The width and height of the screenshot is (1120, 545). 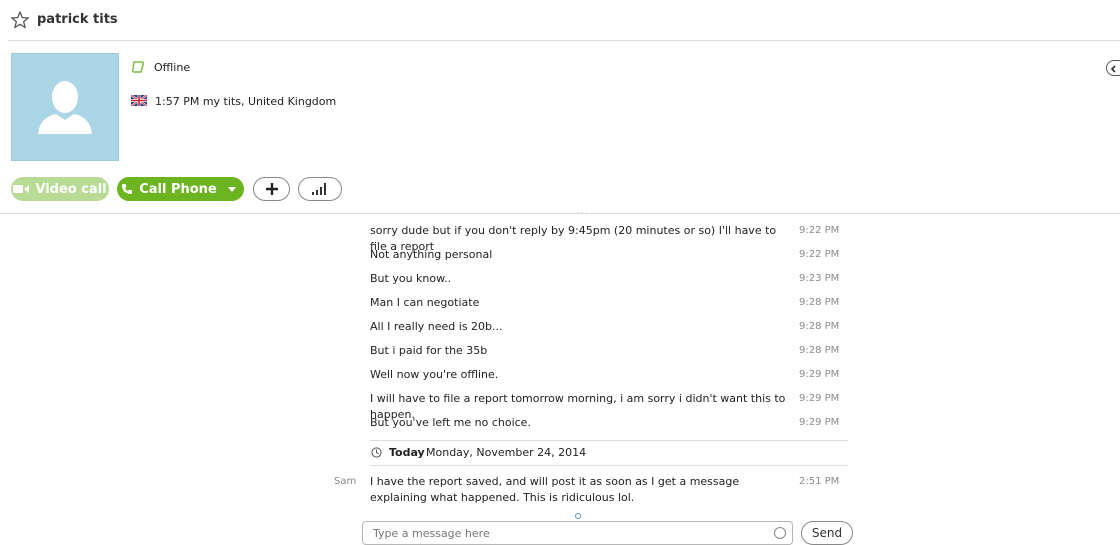 I want to click on header-divider, so click(x=564, y=40).